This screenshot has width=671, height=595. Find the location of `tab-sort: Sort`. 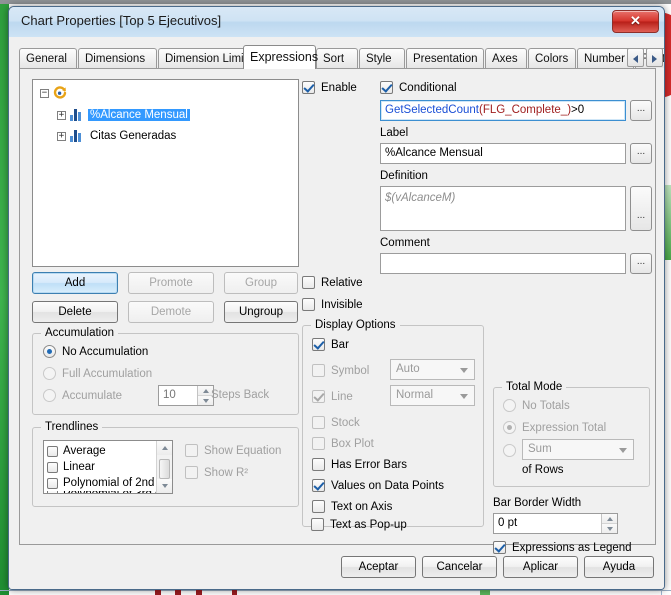

tab-sort: Sort is located at coordinates (337, 58).